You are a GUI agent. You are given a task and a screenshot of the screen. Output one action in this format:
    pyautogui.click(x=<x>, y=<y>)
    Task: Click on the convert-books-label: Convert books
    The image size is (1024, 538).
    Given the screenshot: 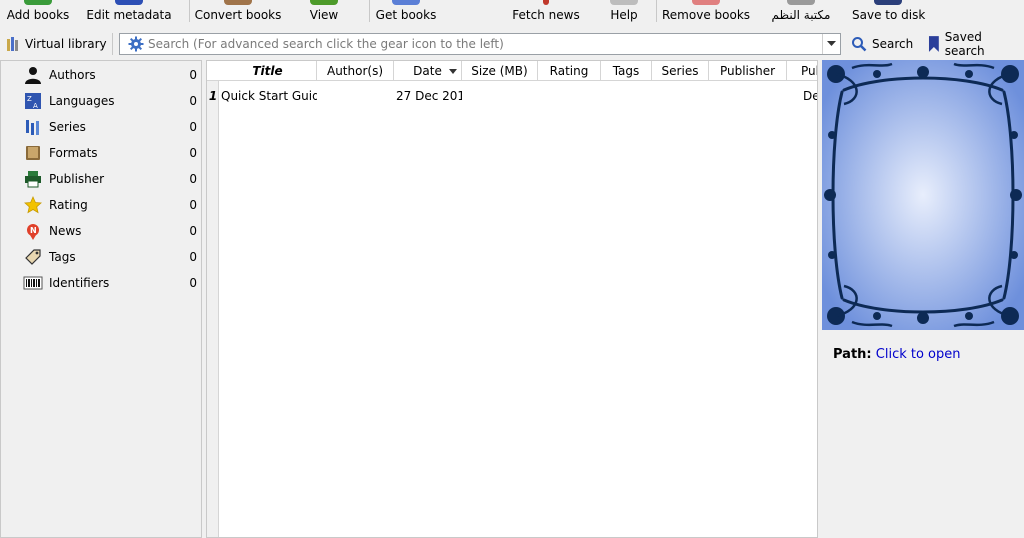 What is the action you would take?
    pyautogui.click(x=238, y=15)
    